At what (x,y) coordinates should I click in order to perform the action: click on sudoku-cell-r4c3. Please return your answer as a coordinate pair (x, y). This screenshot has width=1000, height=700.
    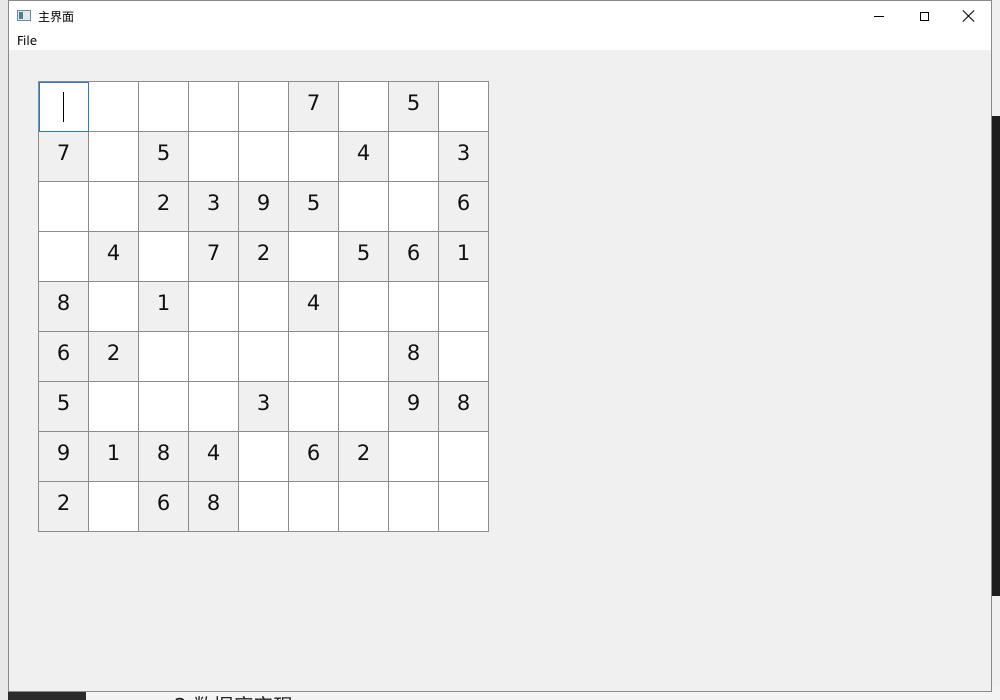
    Looking at the image, I should click on (164, 257).